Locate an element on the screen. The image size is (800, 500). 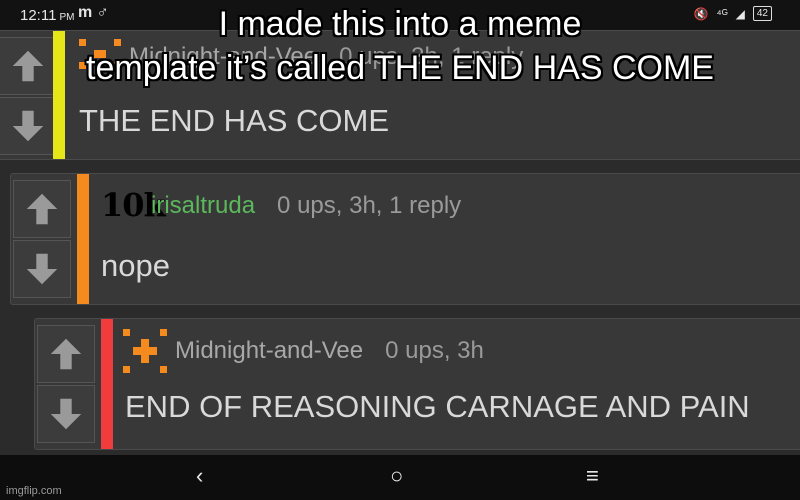
username-link: irisaltruda is located at coordinates (203, 205).